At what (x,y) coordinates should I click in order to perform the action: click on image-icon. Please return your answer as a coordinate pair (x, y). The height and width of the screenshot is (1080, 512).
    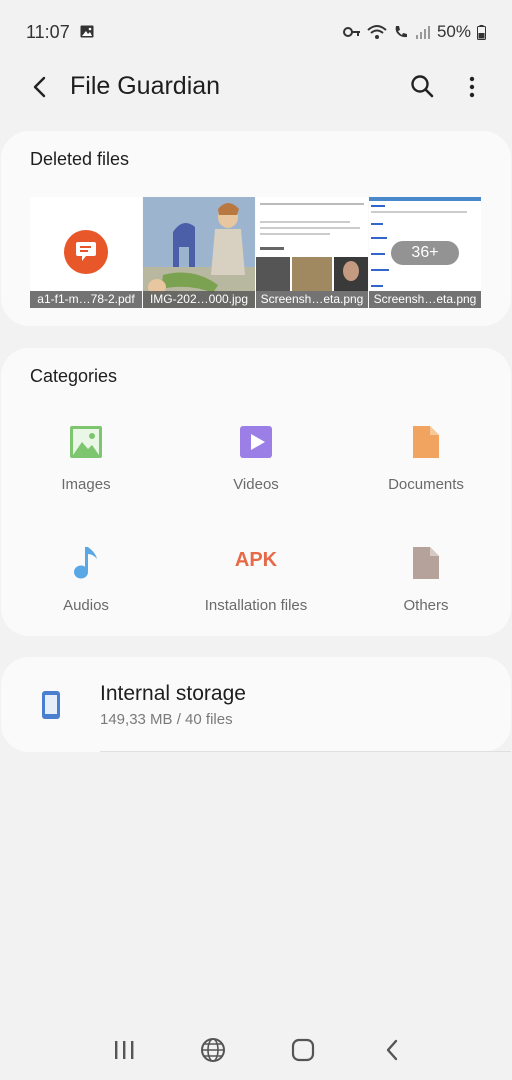
    Looking at the image, I should click on (86, 442).